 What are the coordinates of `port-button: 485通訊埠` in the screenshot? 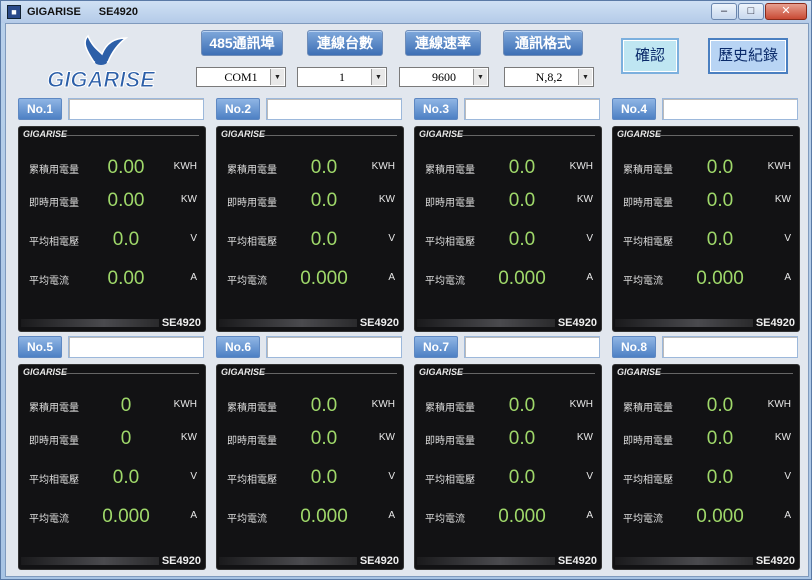 It's located at (242, 43).